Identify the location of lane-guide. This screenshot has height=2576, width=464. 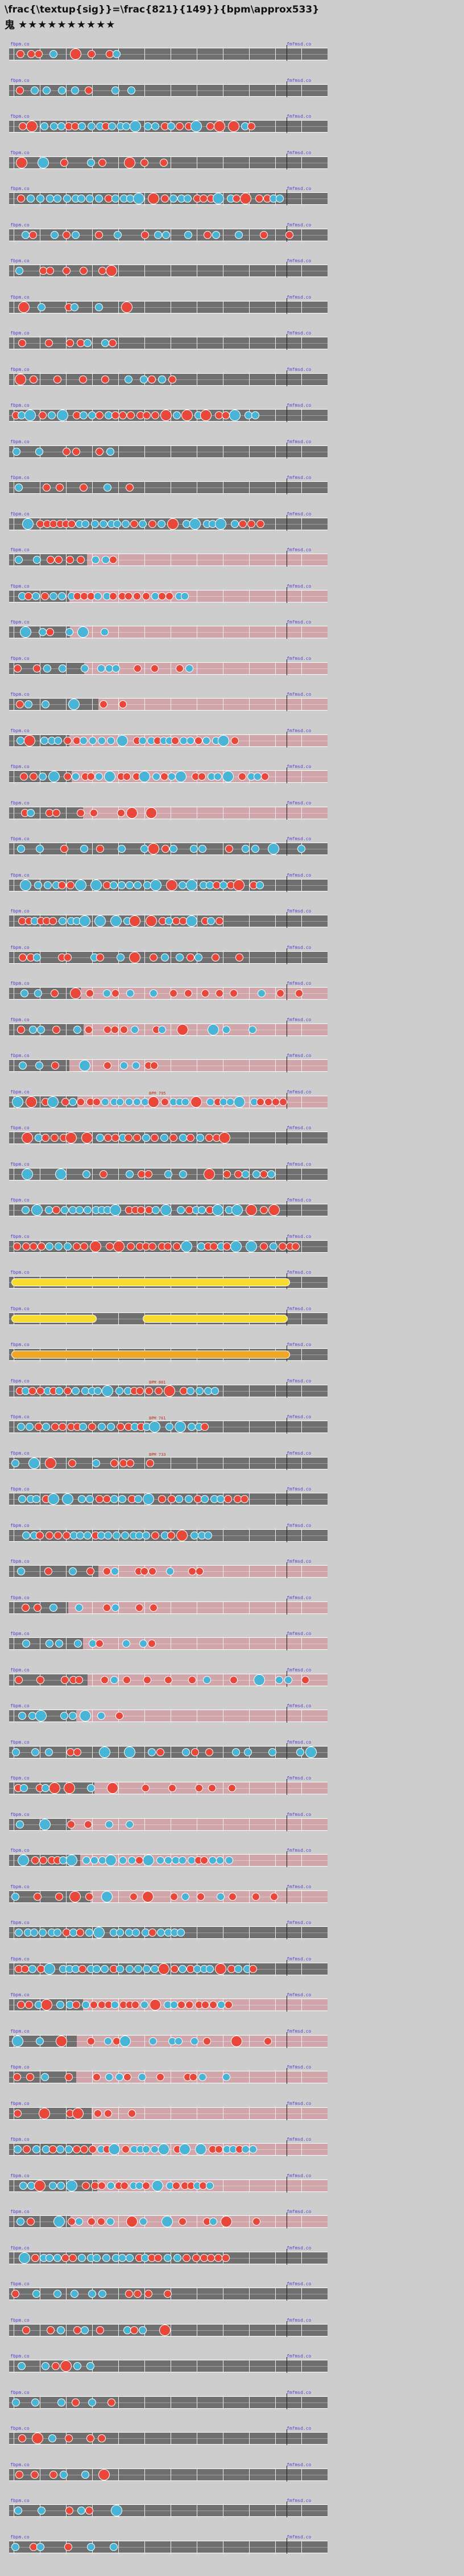
(168, 633).